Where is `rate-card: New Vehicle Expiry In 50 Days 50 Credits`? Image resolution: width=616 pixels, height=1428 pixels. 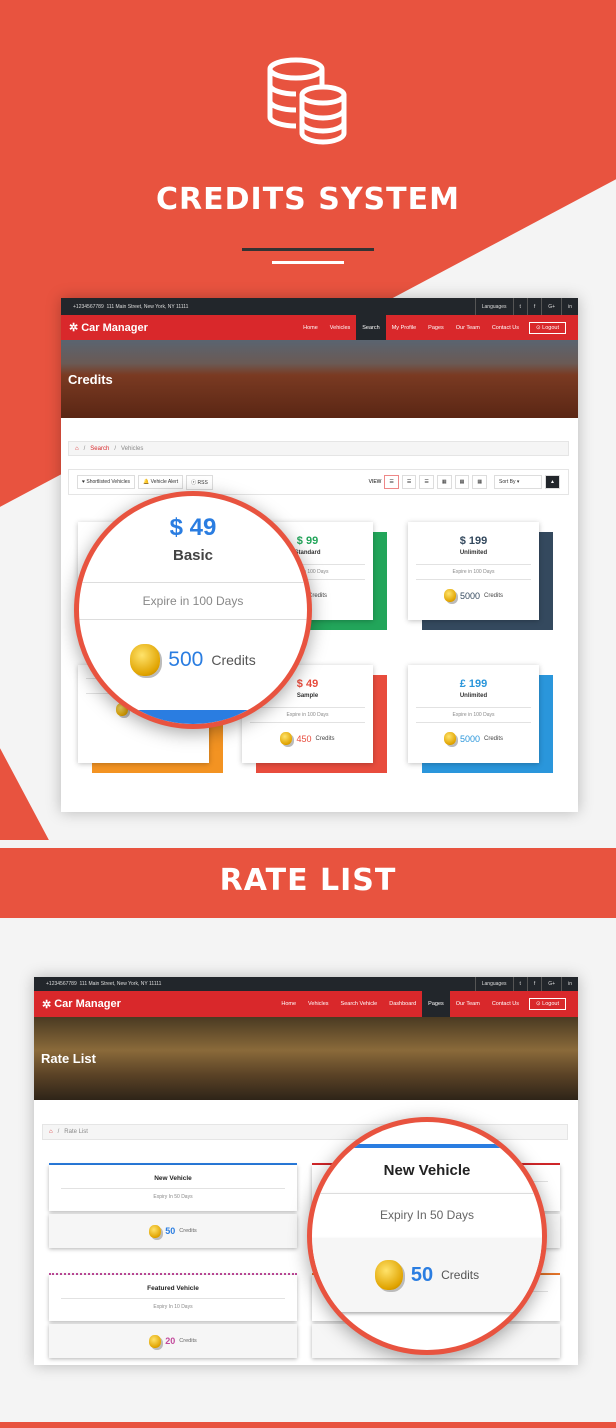
rate-card: New Vehicle Expiry In 50 Days 50 Credits is located at coordinates (173, 1205).